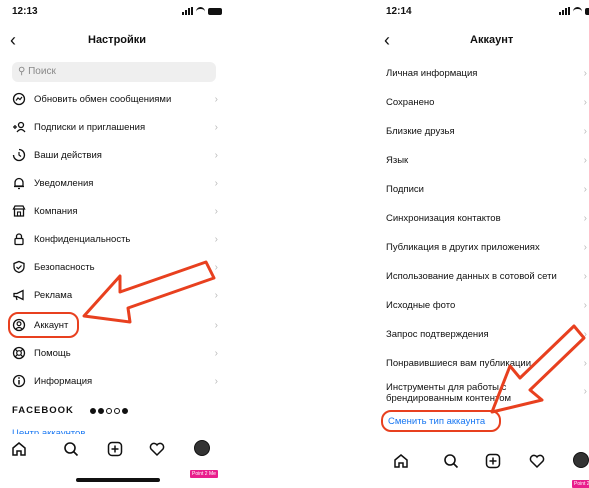  What do you see at coordinates (483, 103) in the screenshot?
I see `account-item-saved: Сохранено ›` at bounding box center [483, 103].